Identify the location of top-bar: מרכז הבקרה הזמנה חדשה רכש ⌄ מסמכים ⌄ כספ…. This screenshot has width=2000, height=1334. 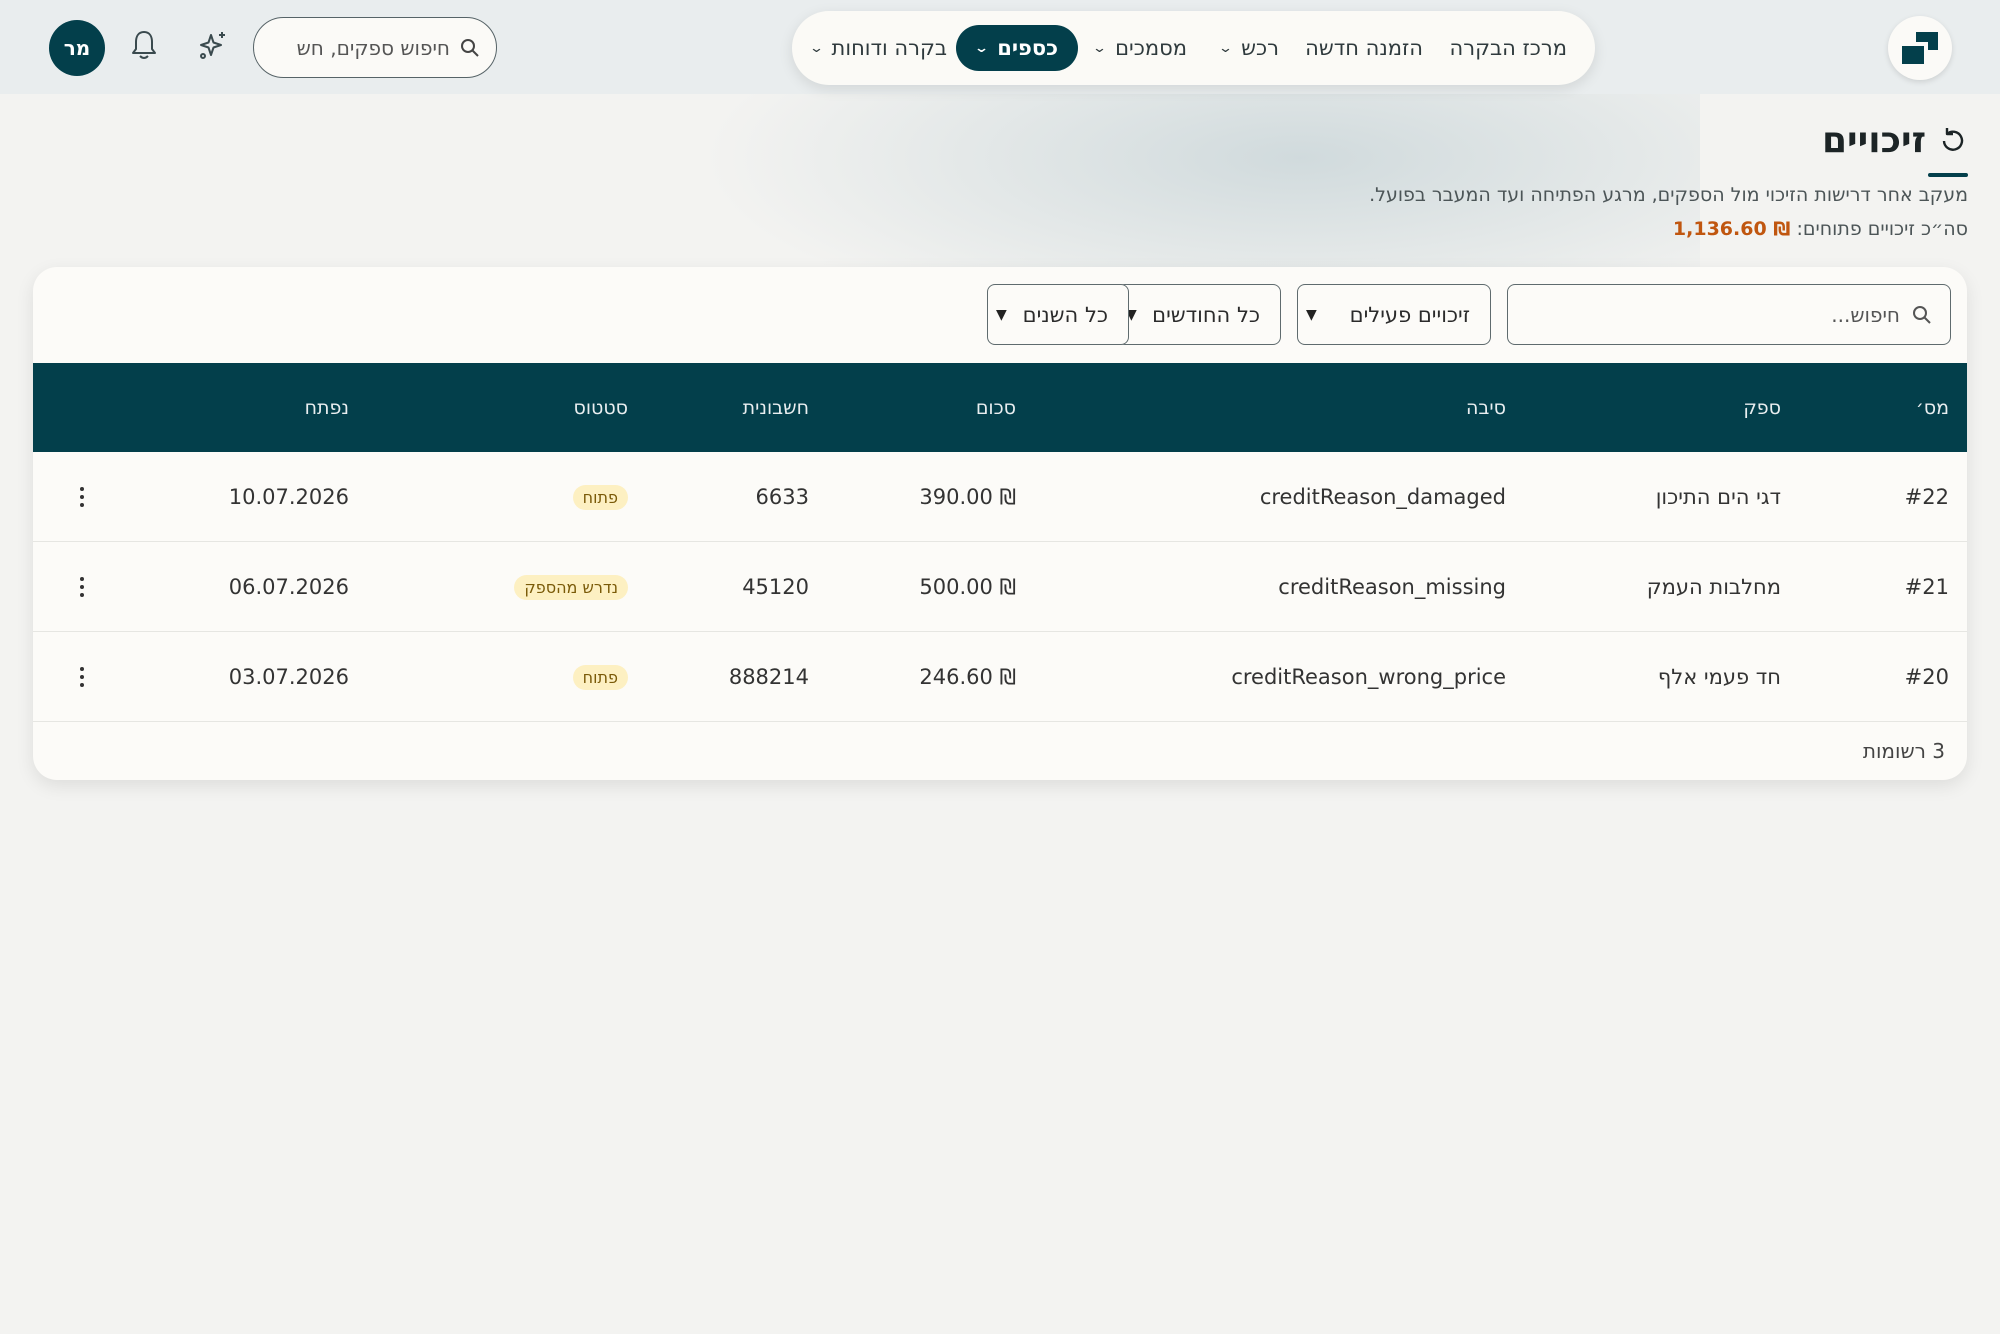
(1000, 47).